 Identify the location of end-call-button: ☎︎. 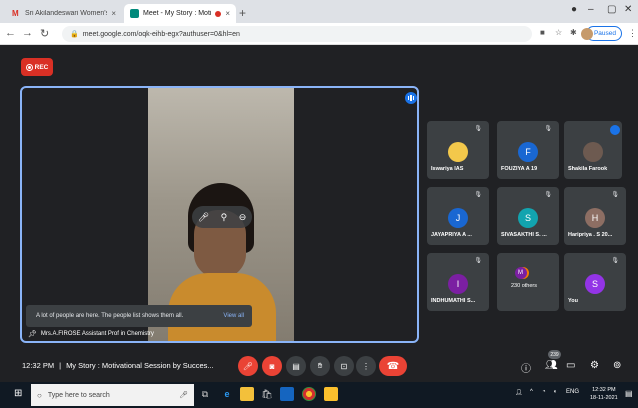
(393, 366).